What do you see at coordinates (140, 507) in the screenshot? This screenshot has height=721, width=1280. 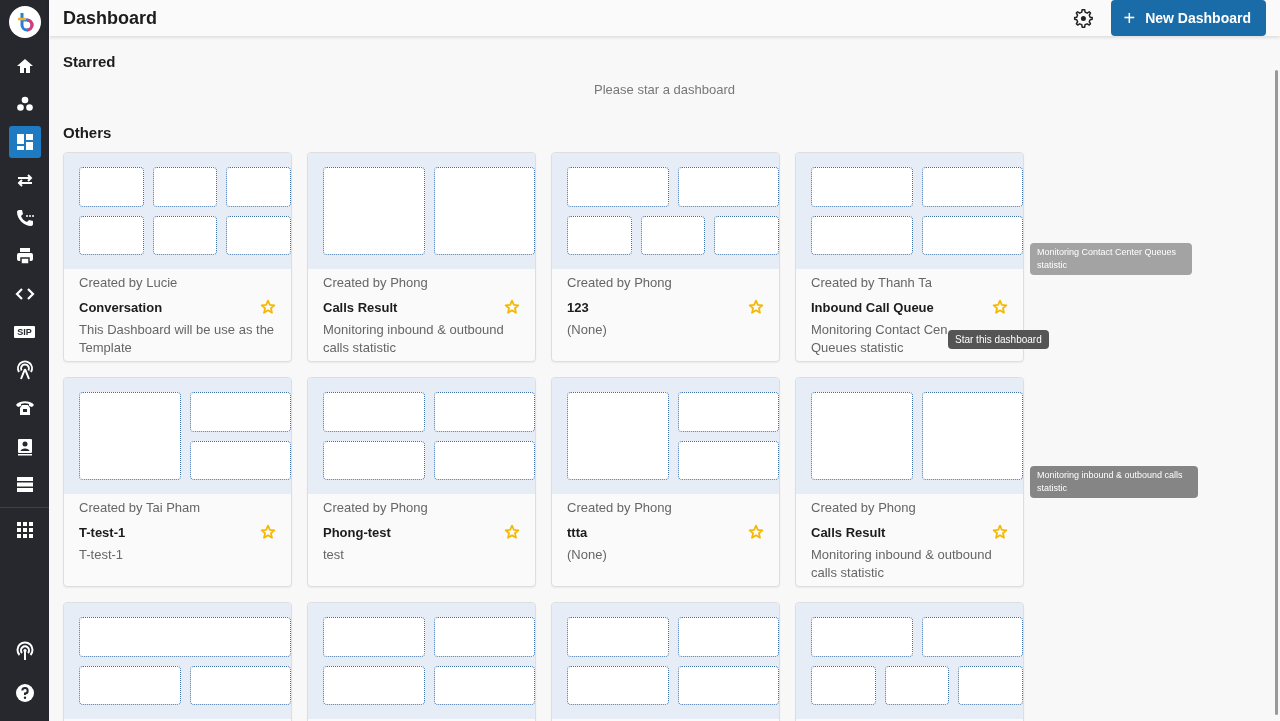 I see `card-author: Created by Tai Pham` at bounding box center [140, 507].